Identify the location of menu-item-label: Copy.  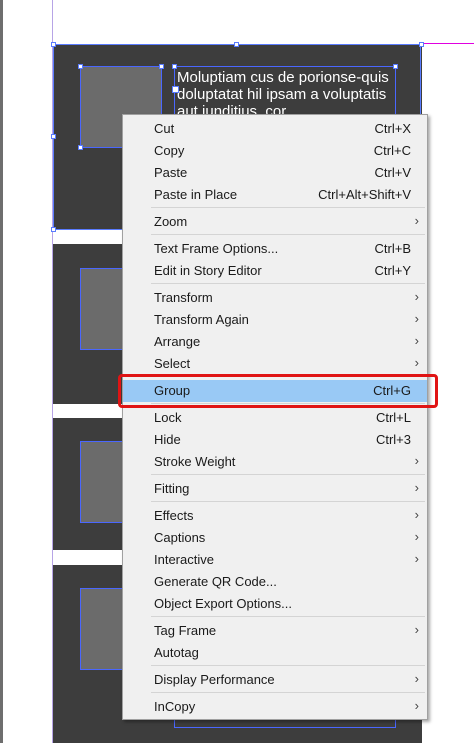
(169, 150).